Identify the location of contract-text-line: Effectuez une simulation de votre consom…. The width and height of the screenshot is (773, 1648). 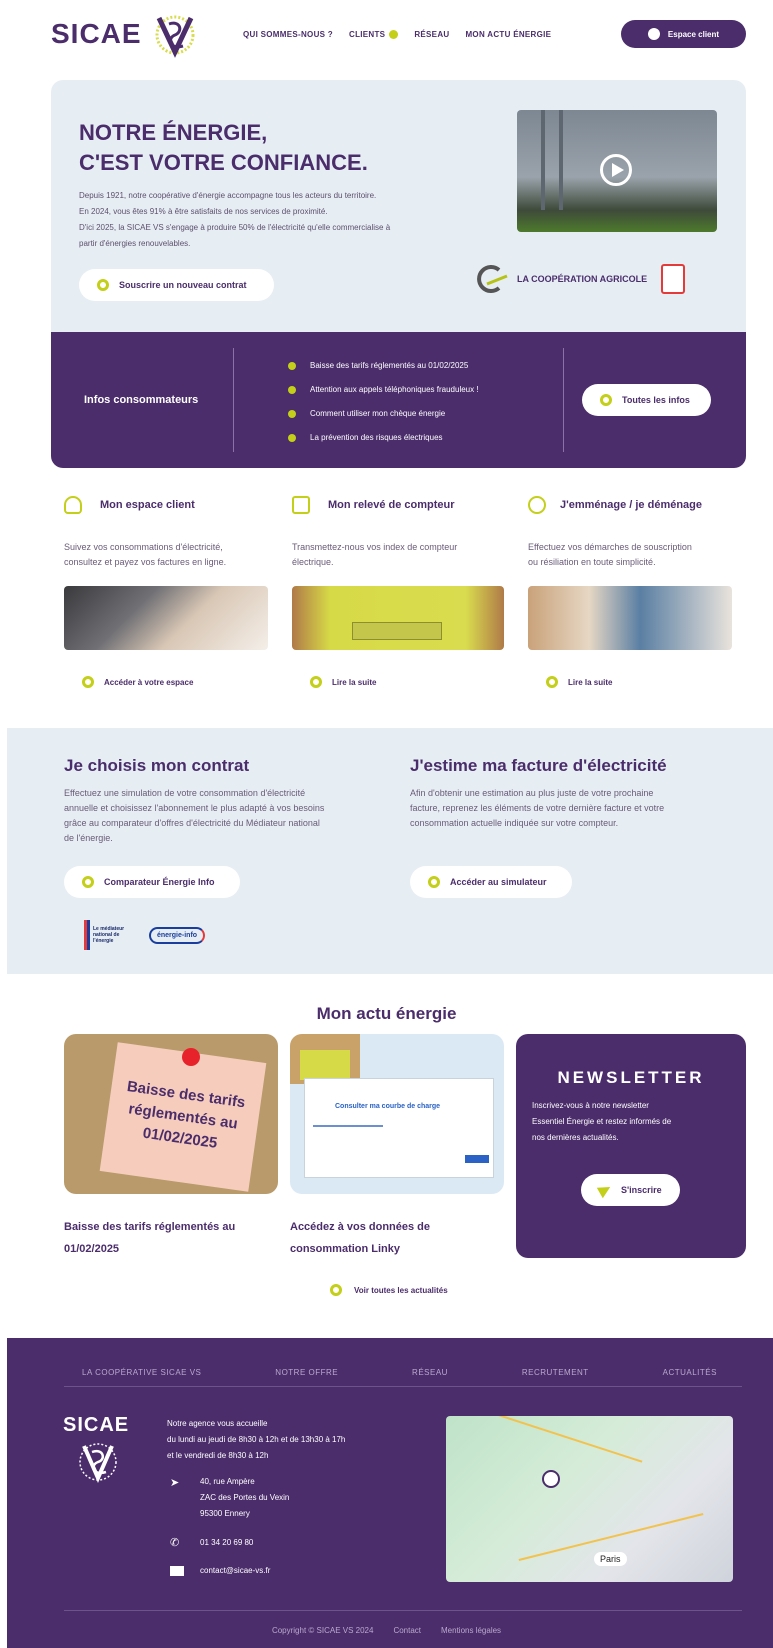
(185, 793).